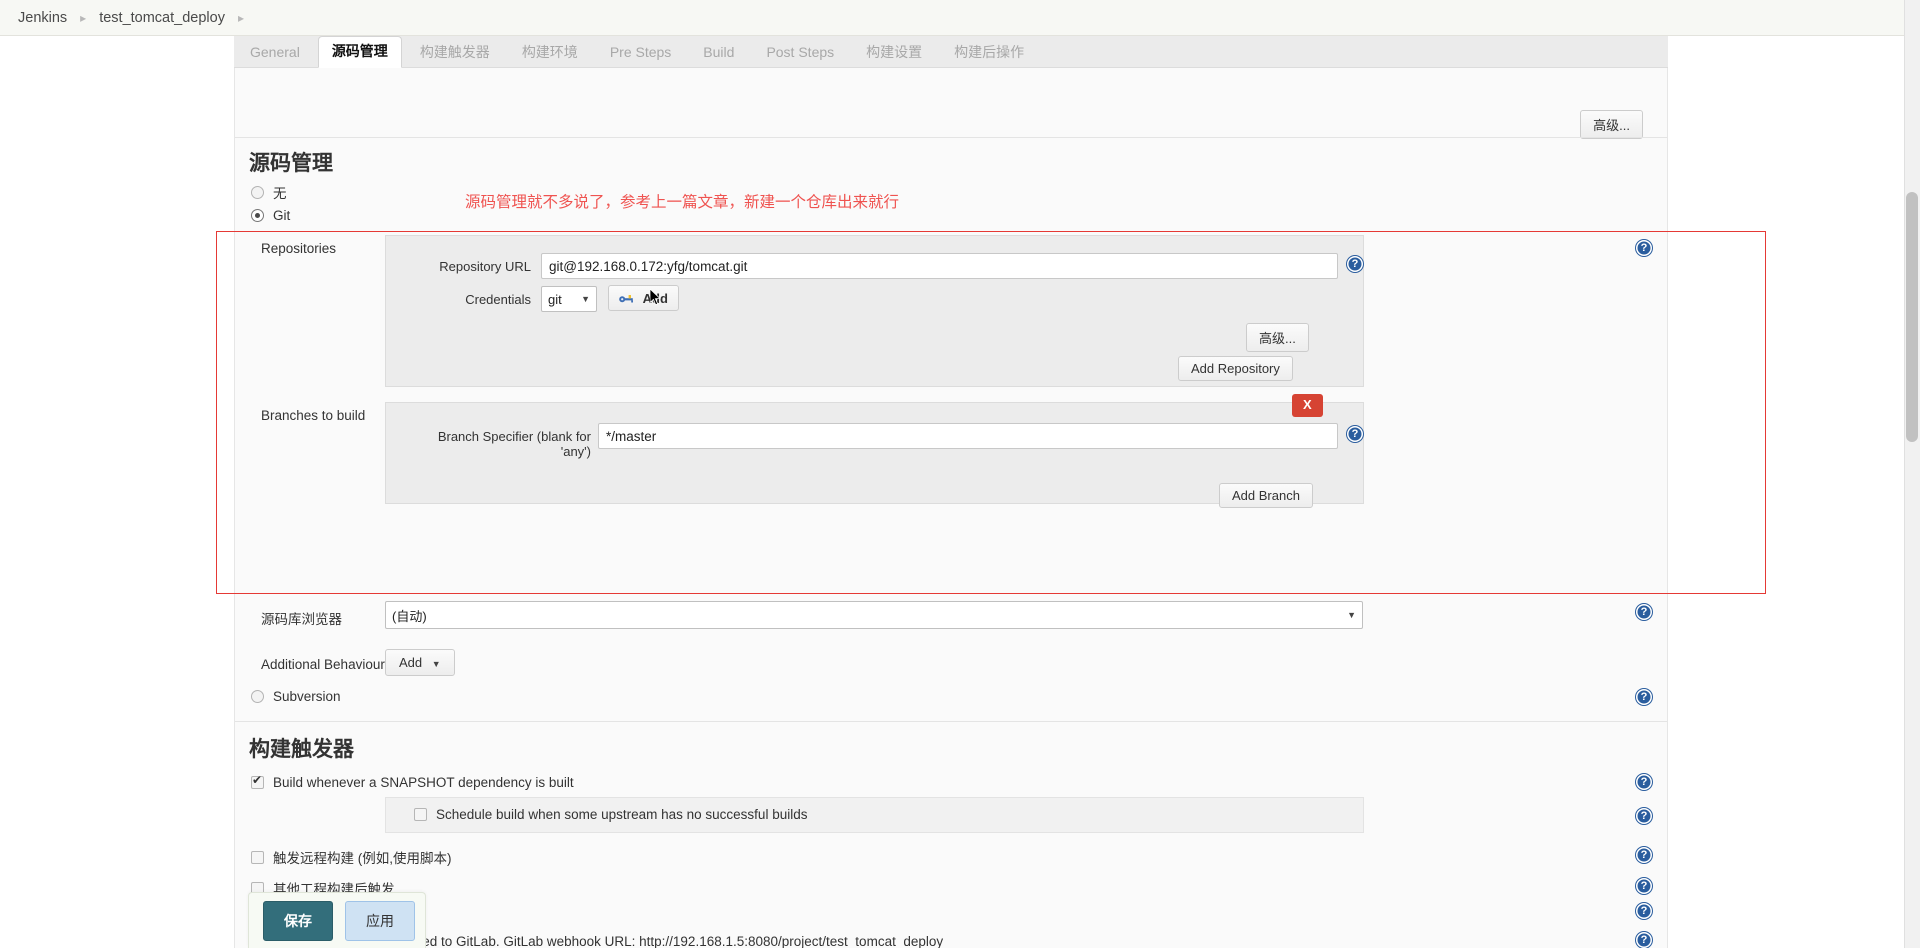 This screenshot has height=948, width=1920. I want to click on radio-label-git: Git, so click(282, 215).